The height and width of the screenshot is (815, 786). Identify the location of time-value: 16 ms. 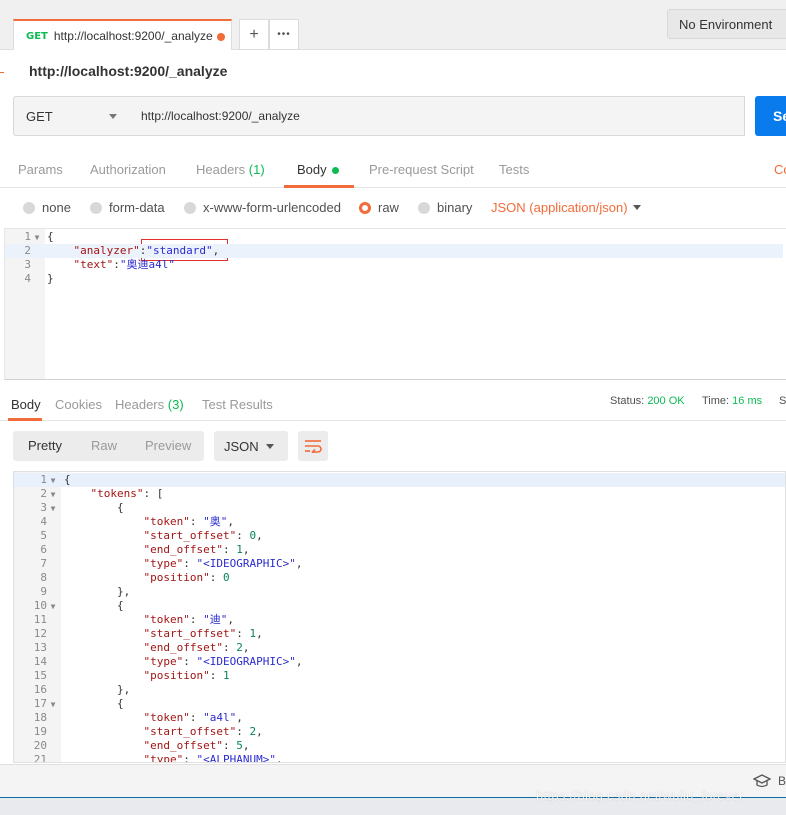
(747, 401).